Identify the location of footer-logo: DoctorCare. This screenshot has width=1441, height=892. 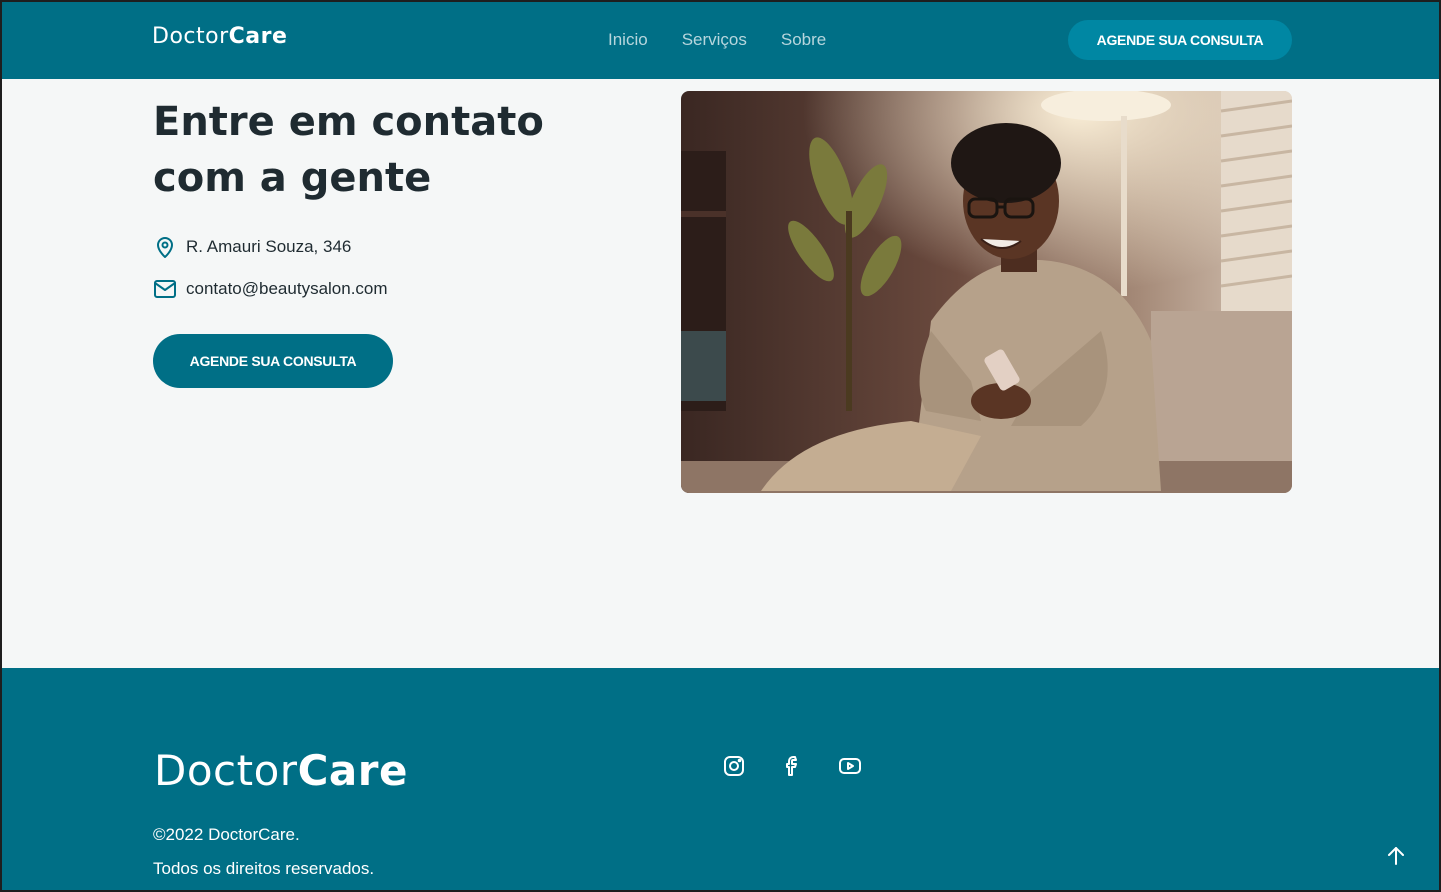
(281, 770).